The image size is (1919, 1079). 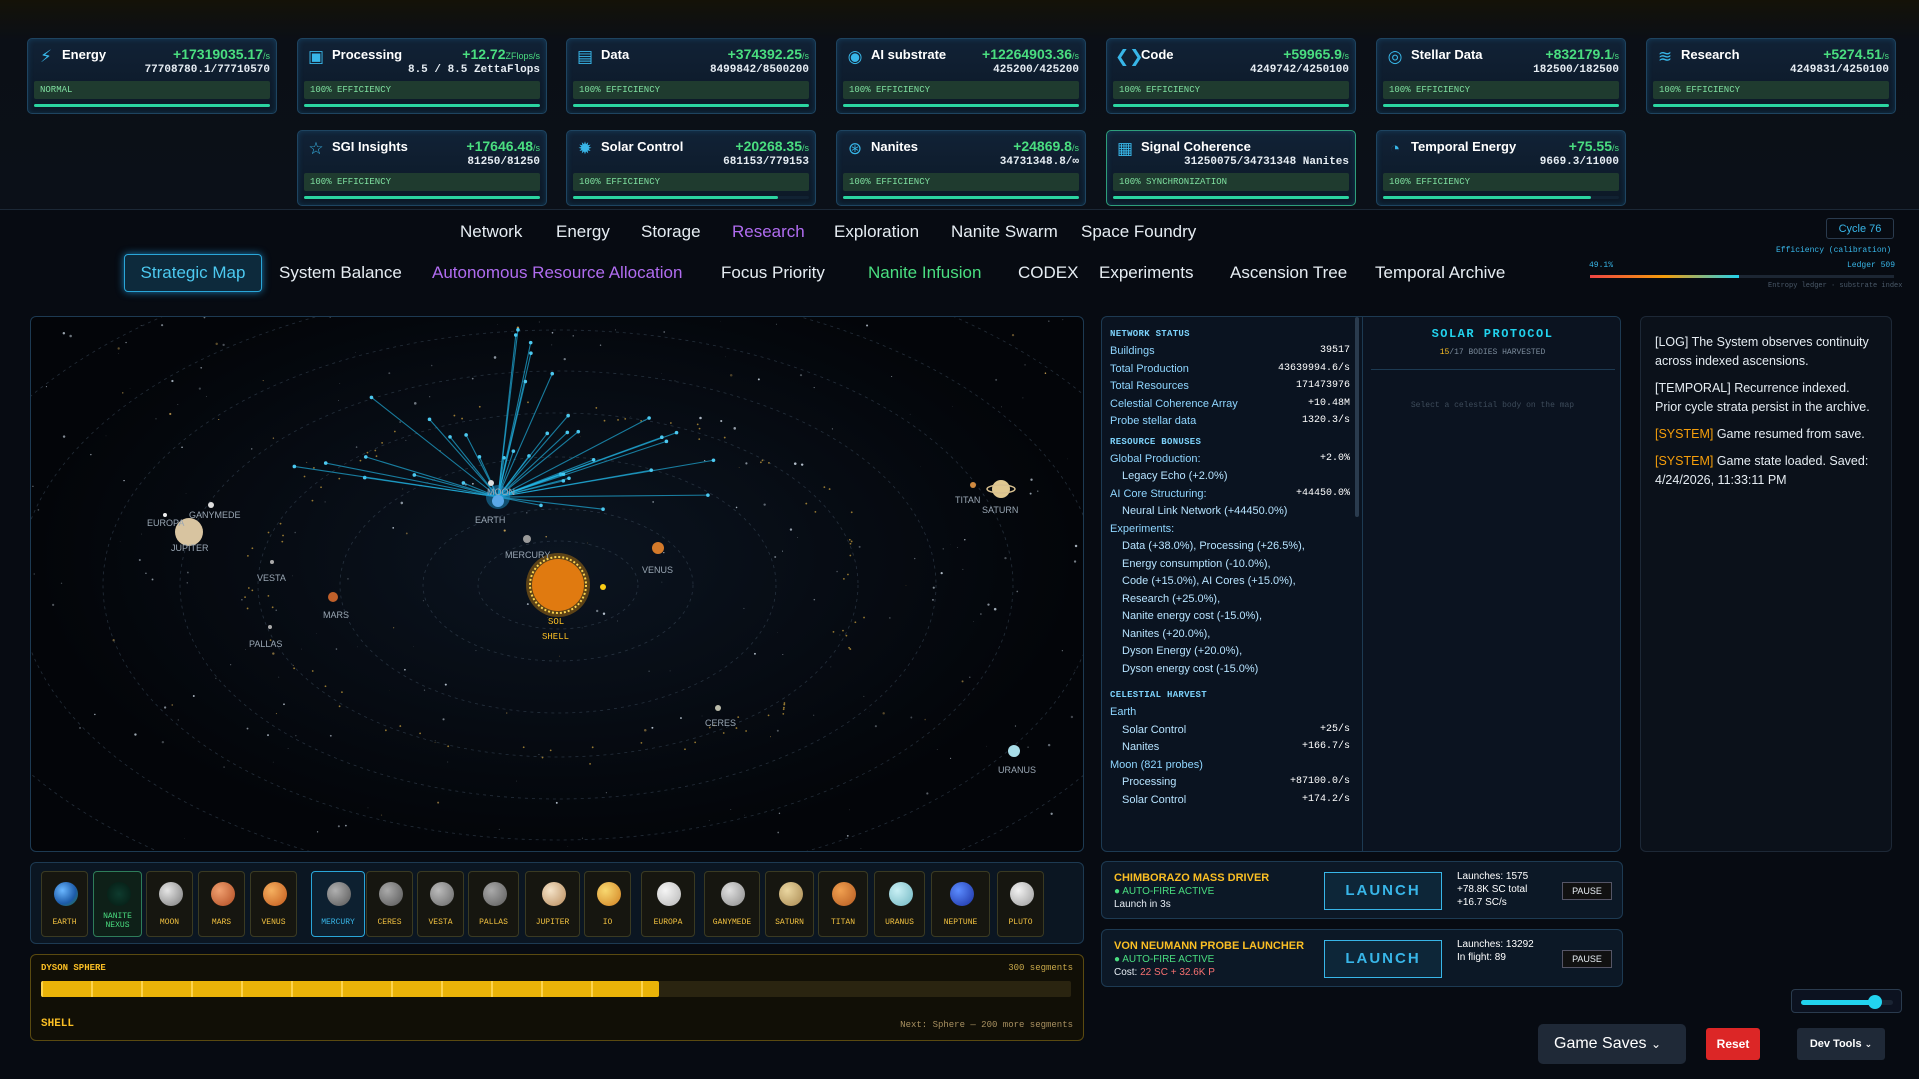 What do you see at coordinates (333, 597) in the screenshot?
I see `mars-planet` at bounding box center [333, 597].